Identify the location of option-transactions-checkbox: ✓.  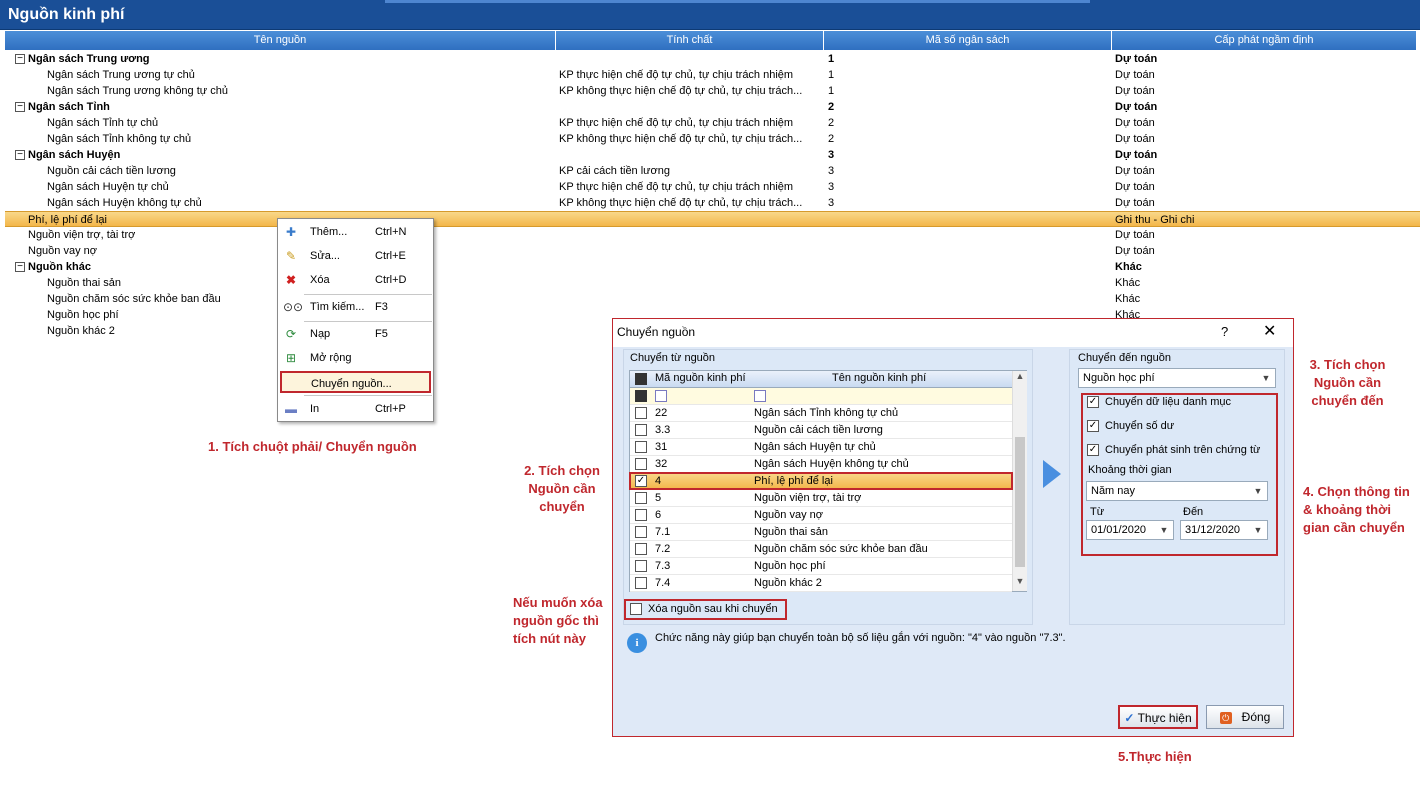
(1093, 450).